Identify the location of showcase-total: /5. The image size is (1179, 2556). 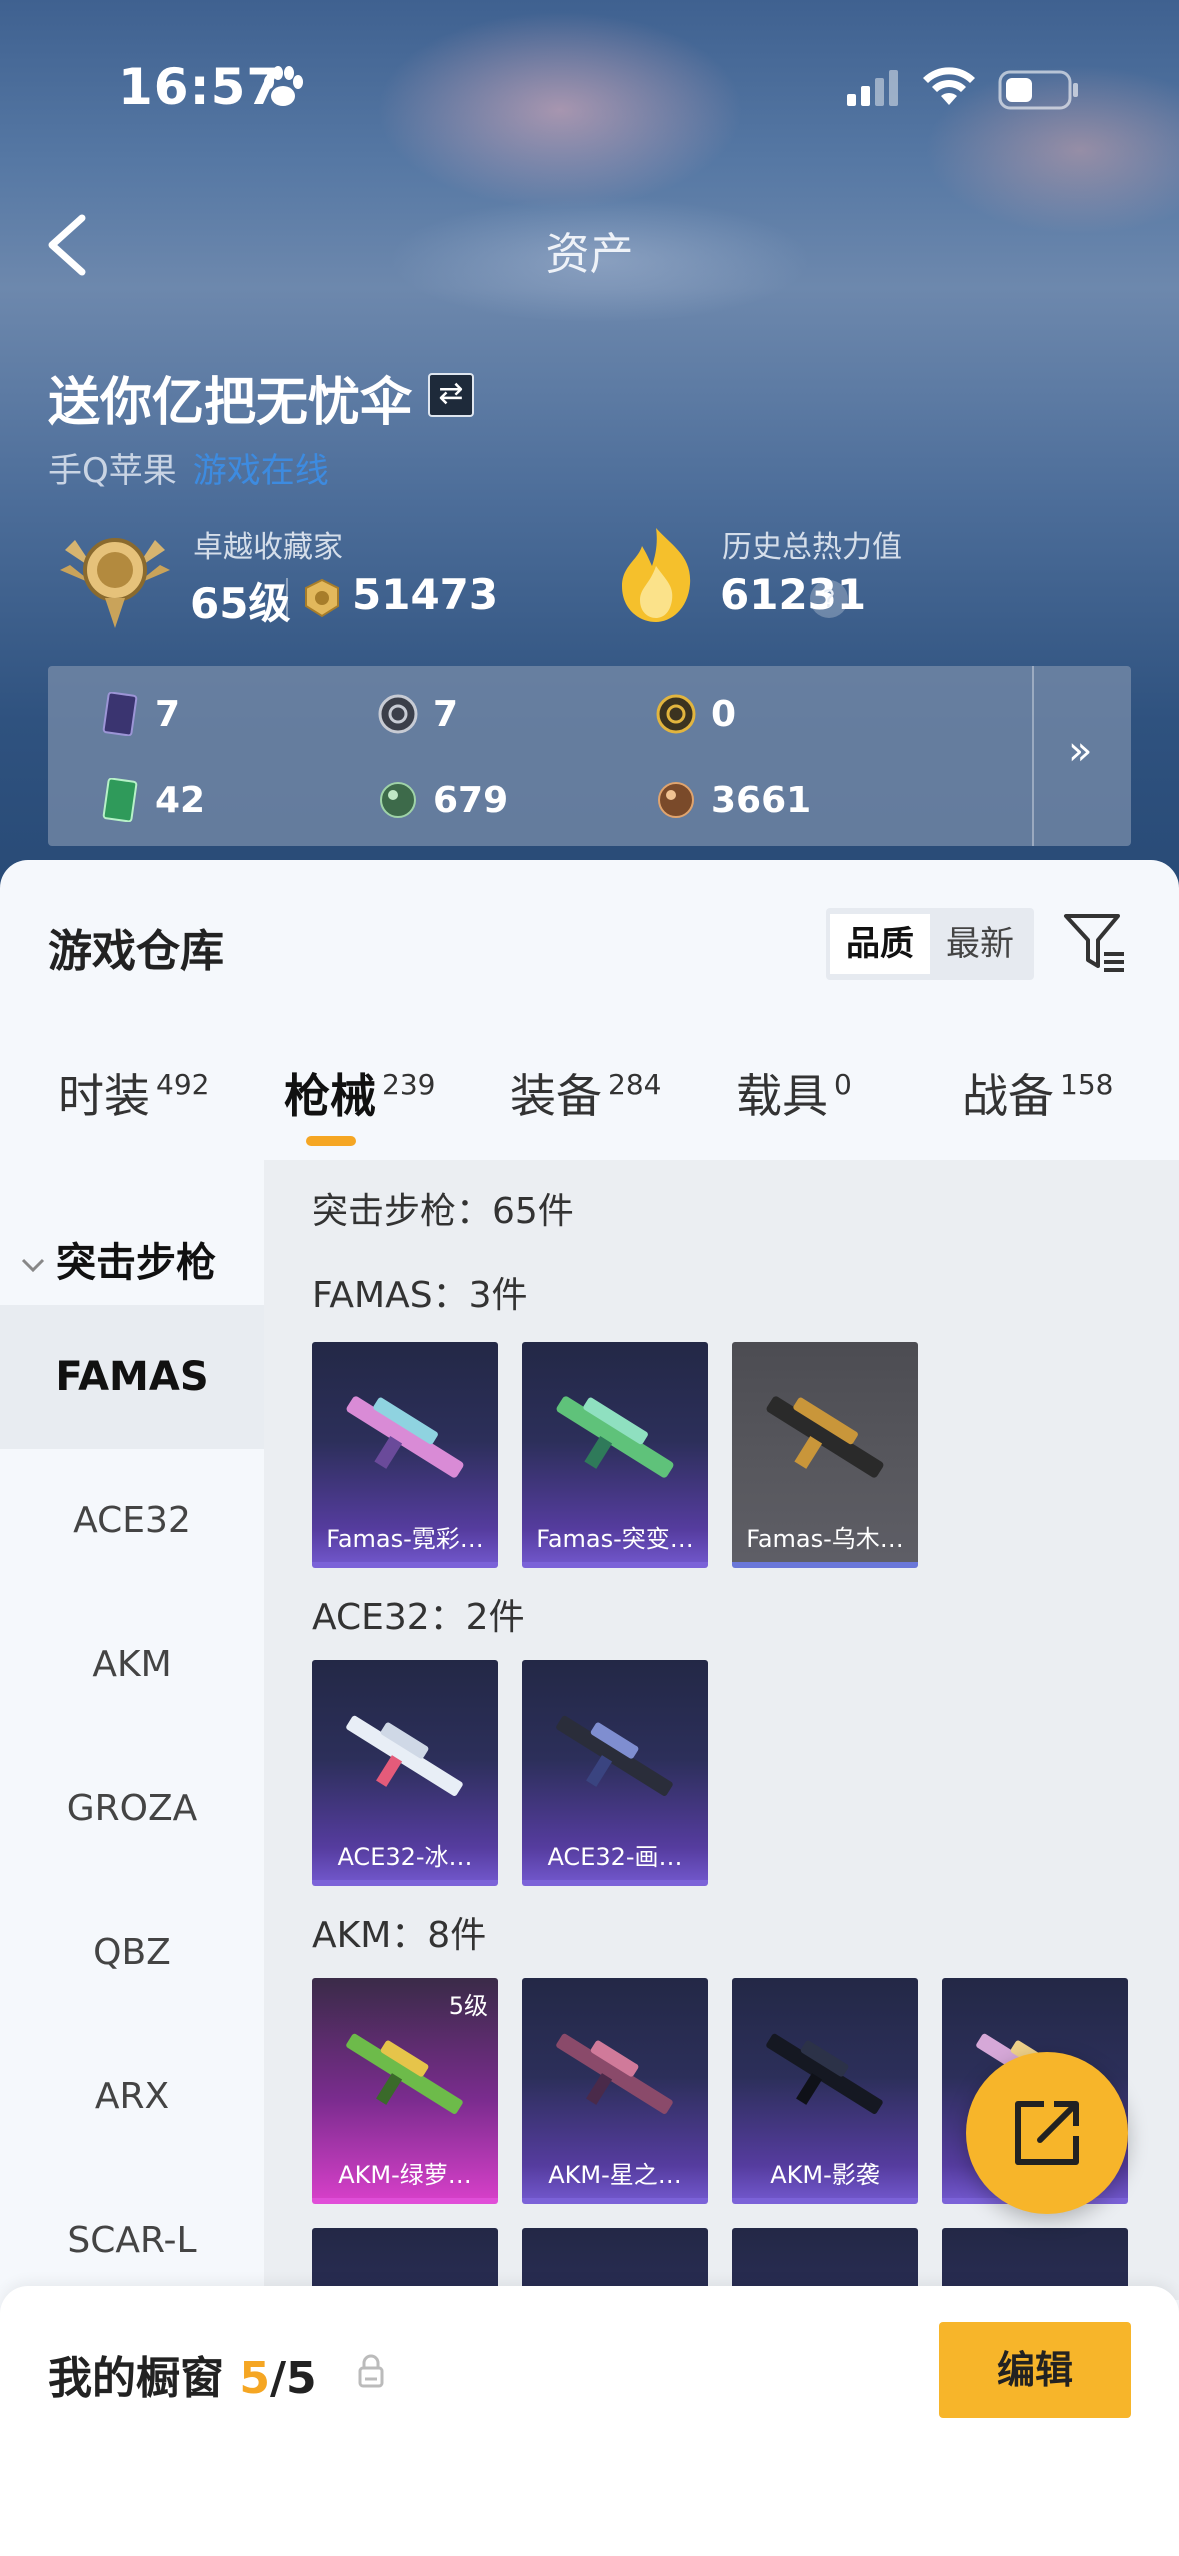
(293, 2378).